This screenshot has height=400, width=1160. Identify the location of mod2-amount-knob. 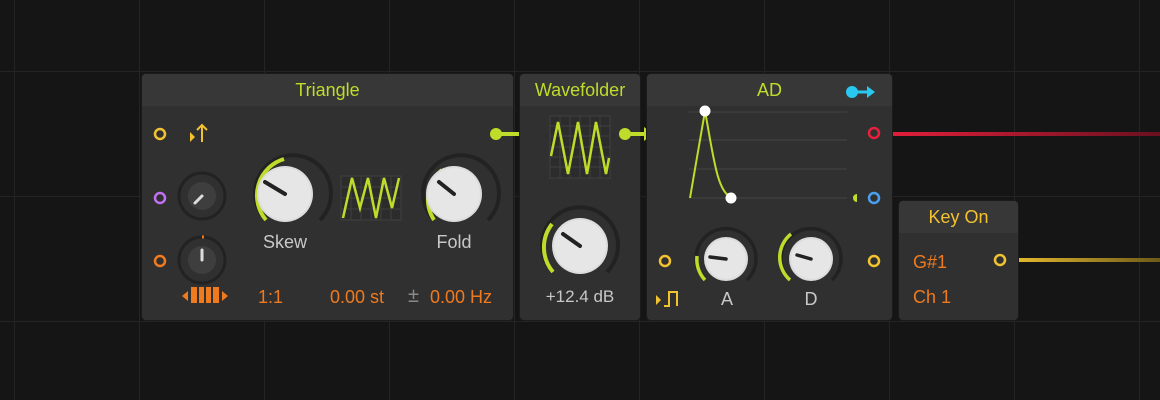
(202, 260).